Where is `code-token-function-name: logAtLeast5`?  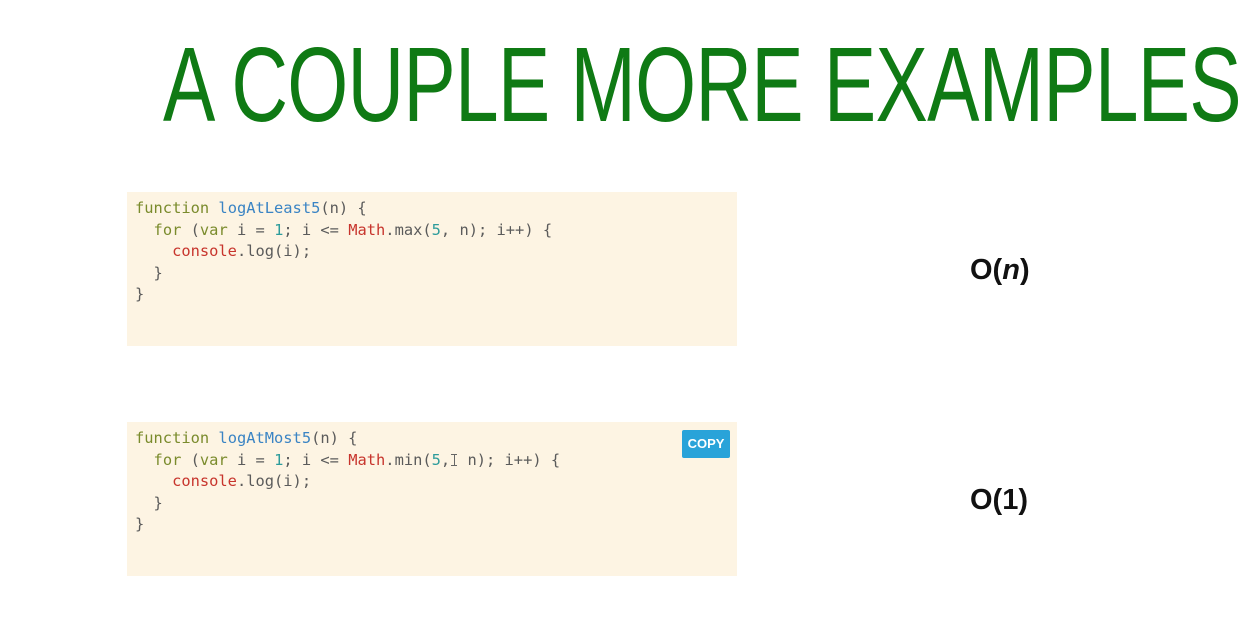 code-token-function-name: logAtLeast5 is located at coordinates (269, 208).